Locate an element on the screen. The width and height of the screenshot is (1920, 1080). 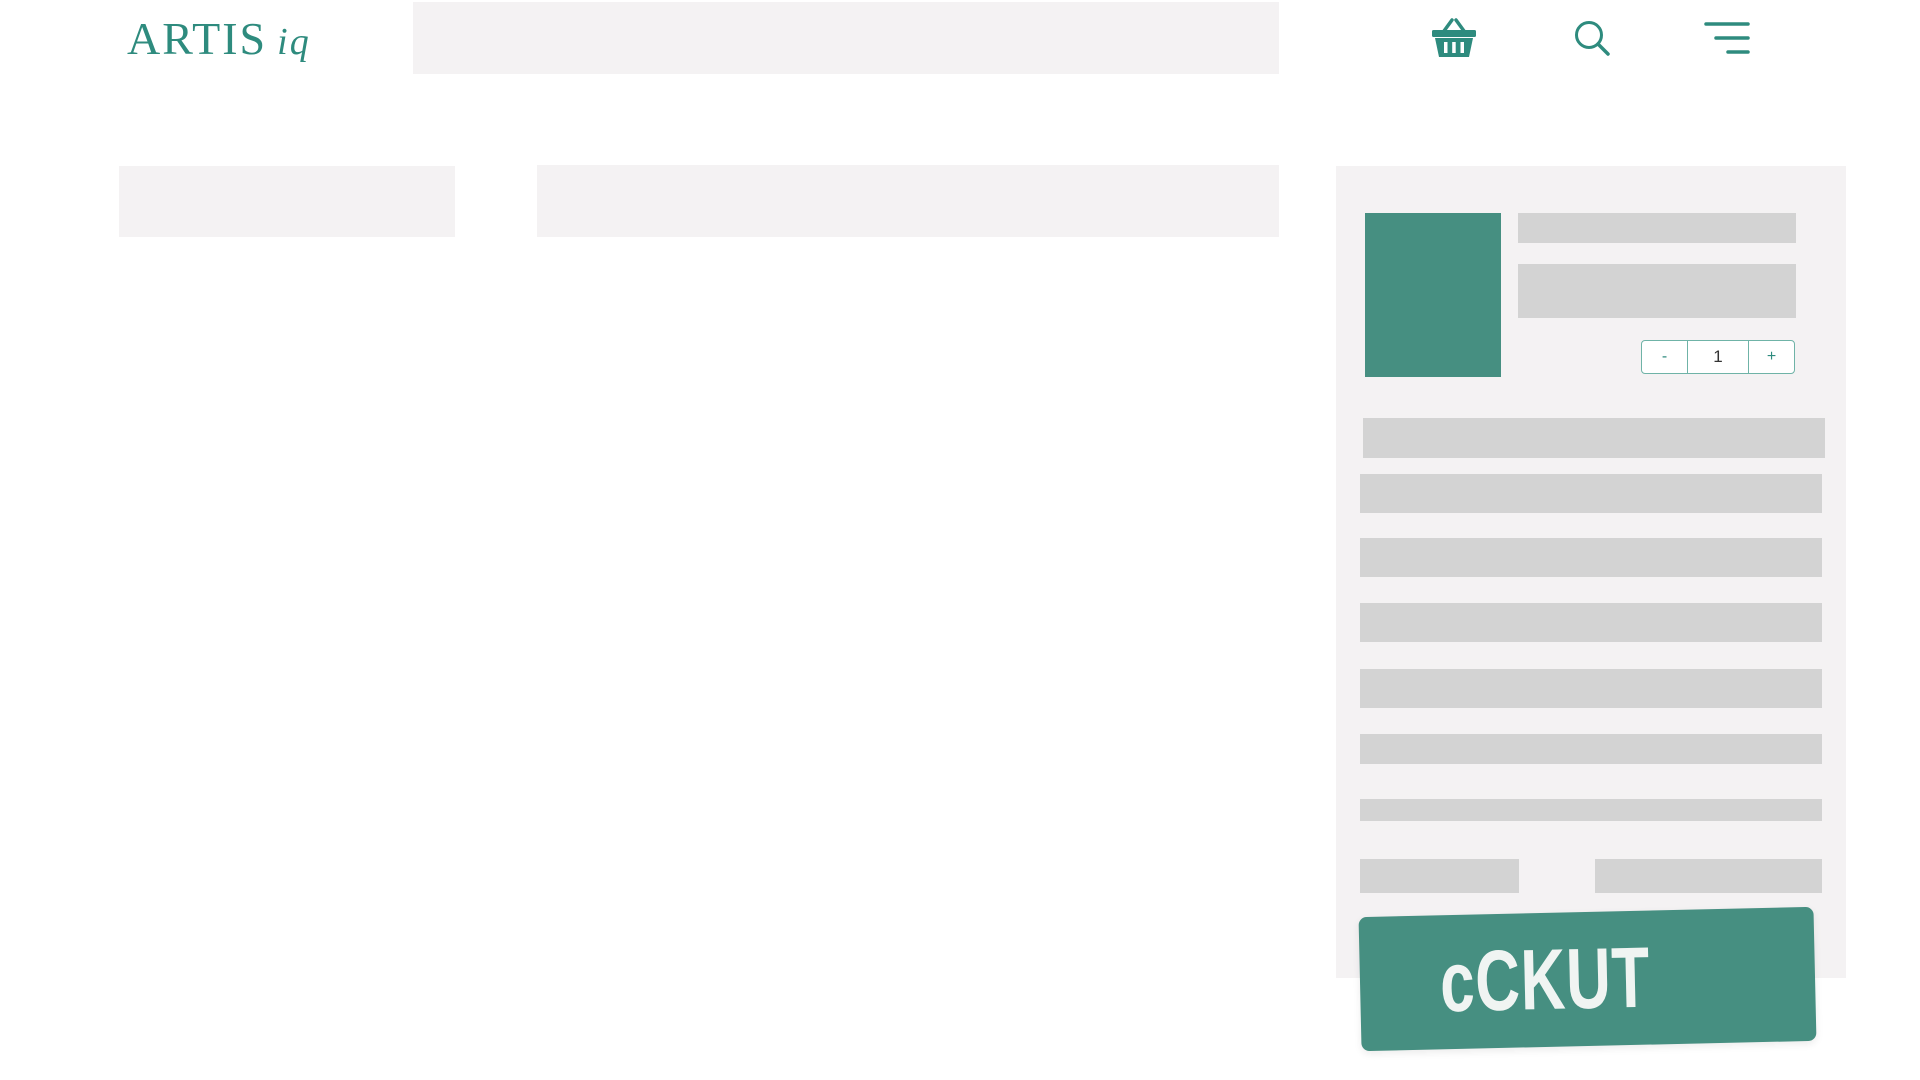
quantity-stepper: - 1 + is located at coordinates (1718, 357).